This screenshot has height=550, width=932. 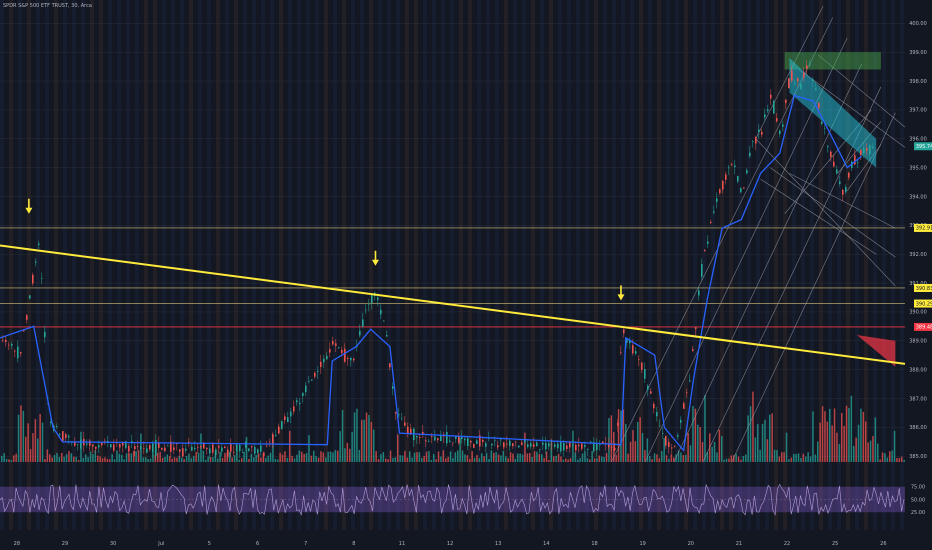 What do you see at coordinates (918, 140) in the screenshot?
I see `price-tick-label: 396.00` at bounding box center [918, 140].